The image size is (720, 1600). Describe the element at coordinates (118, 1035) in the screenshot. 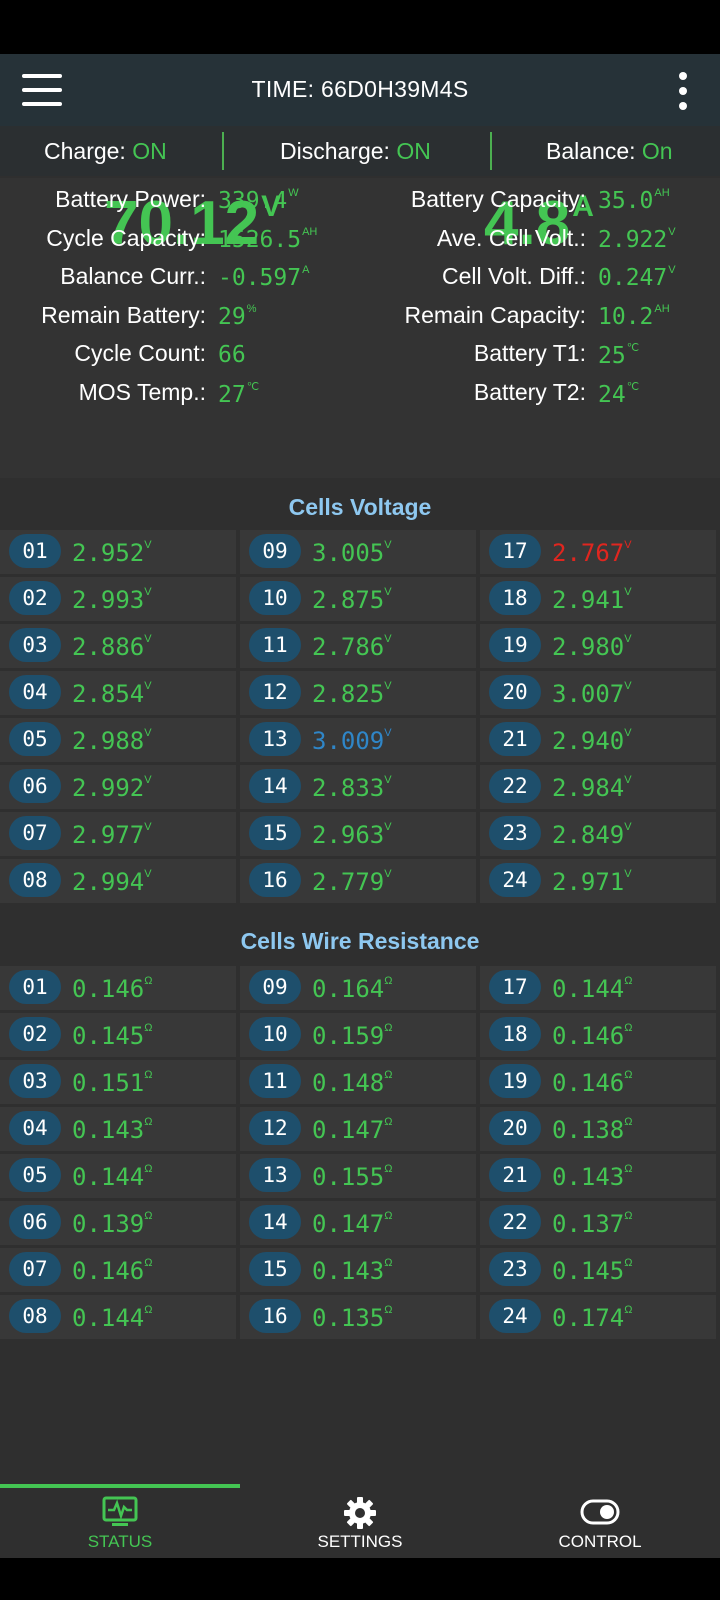

I see `cell-item: 02 0.145Ω` at that location.